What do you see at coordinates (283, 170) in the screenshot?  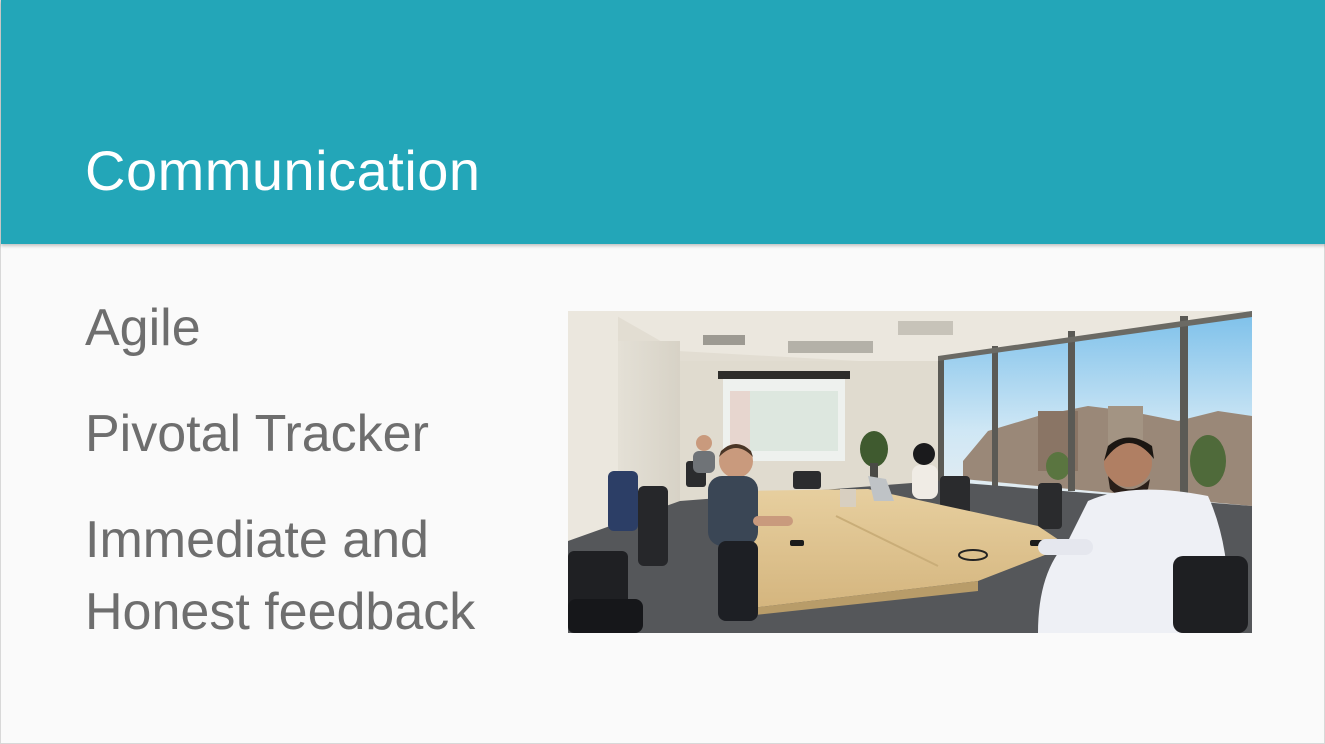 I see `slide-title: Communication` at bounding box center [283, 170].